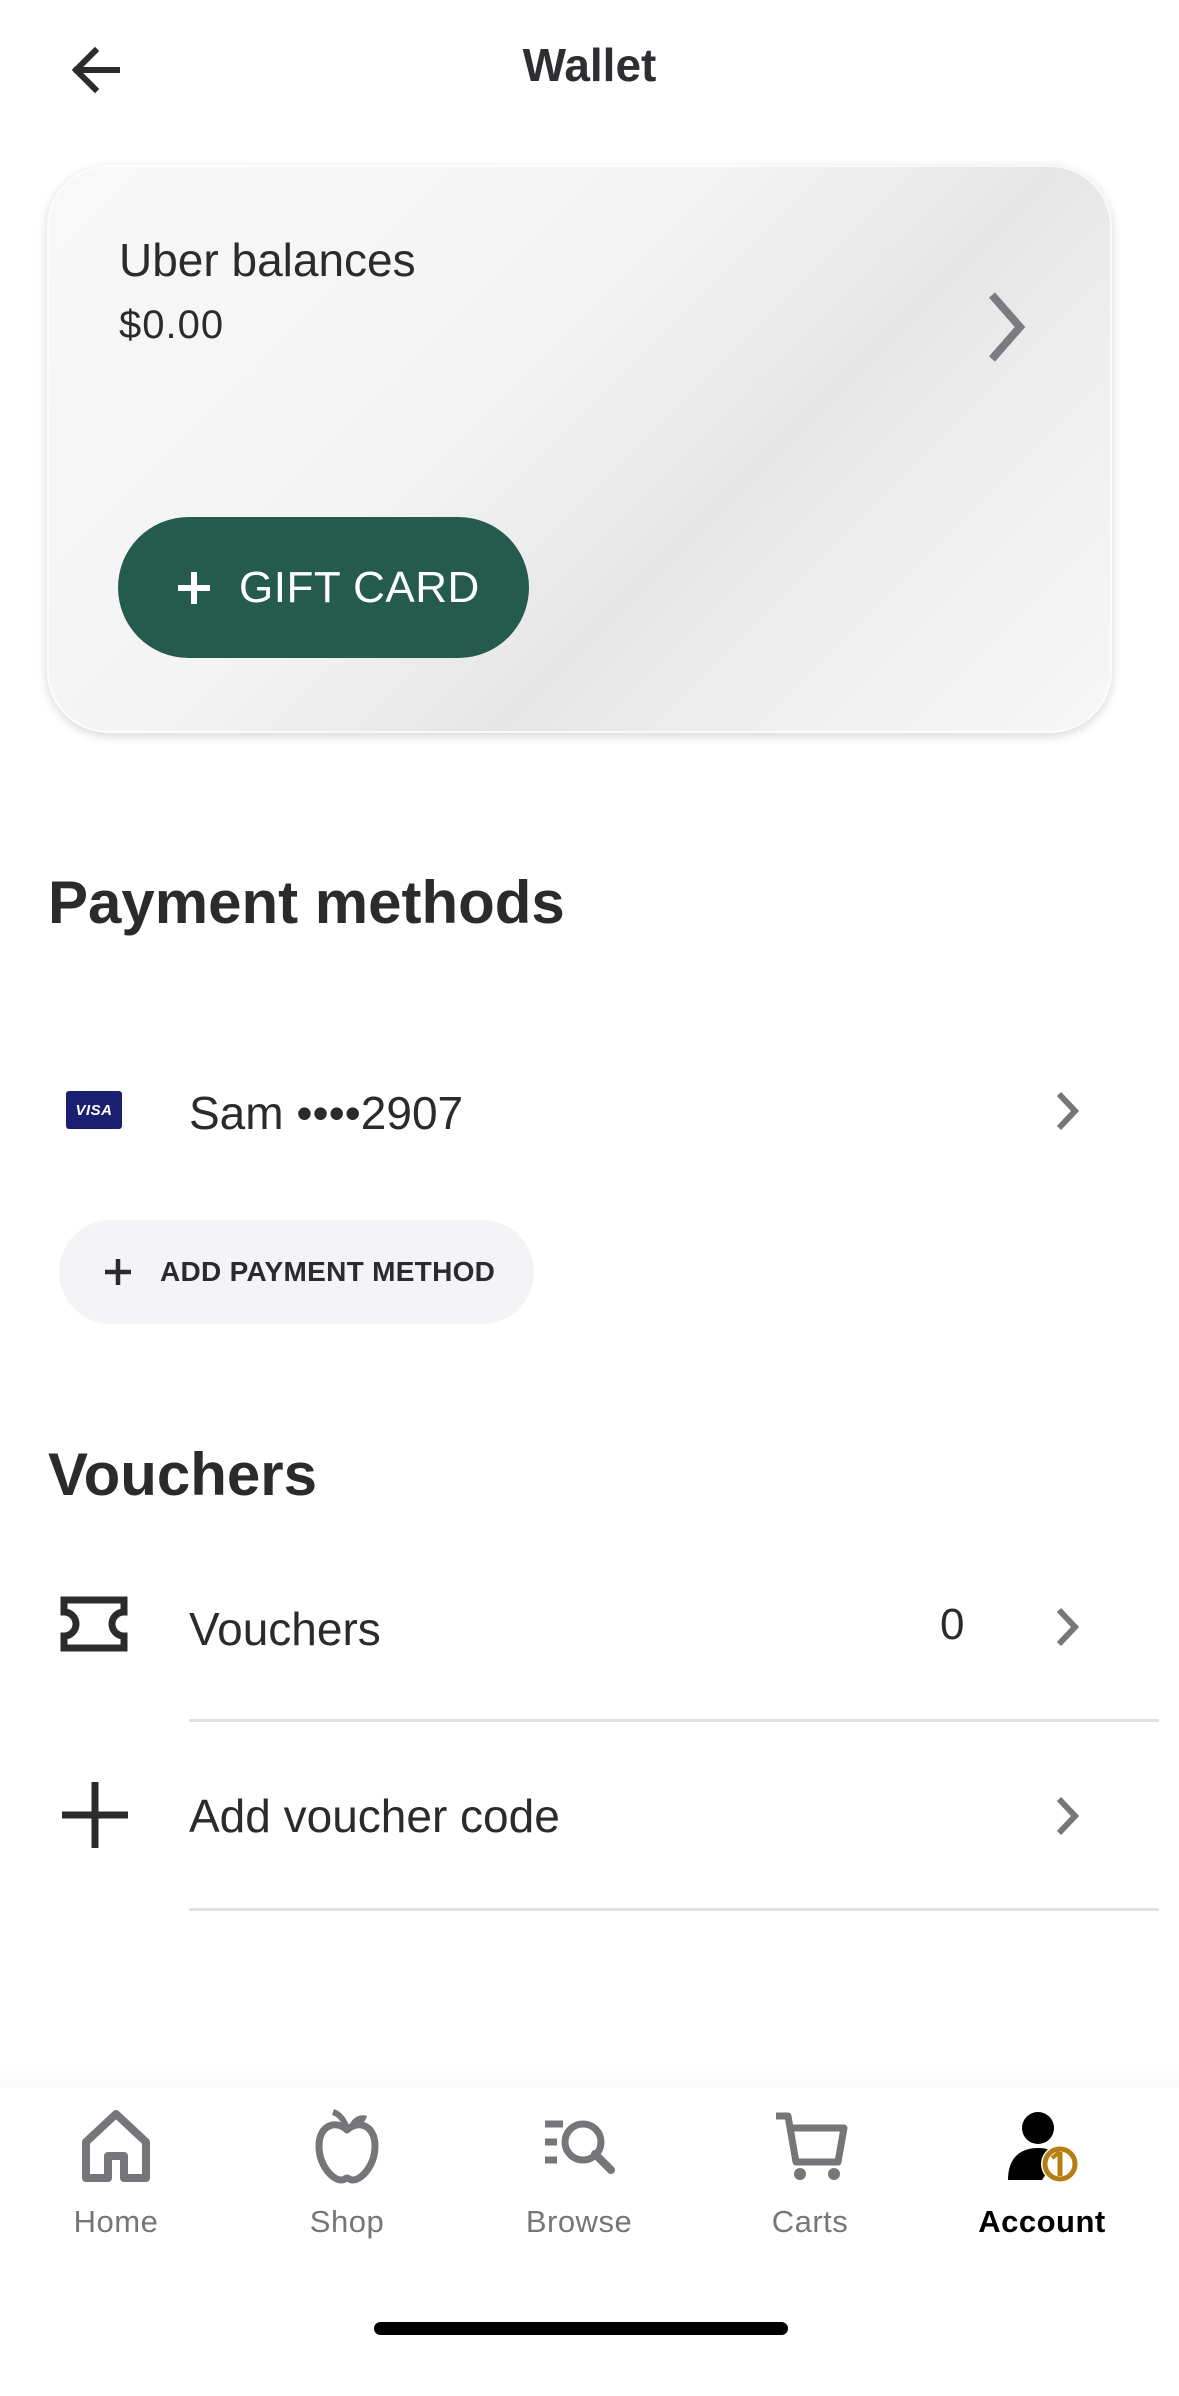 This screenshot has width=1179, height=2396. I want to click on vouchers-label: Vouchers, so click(285, 1629).